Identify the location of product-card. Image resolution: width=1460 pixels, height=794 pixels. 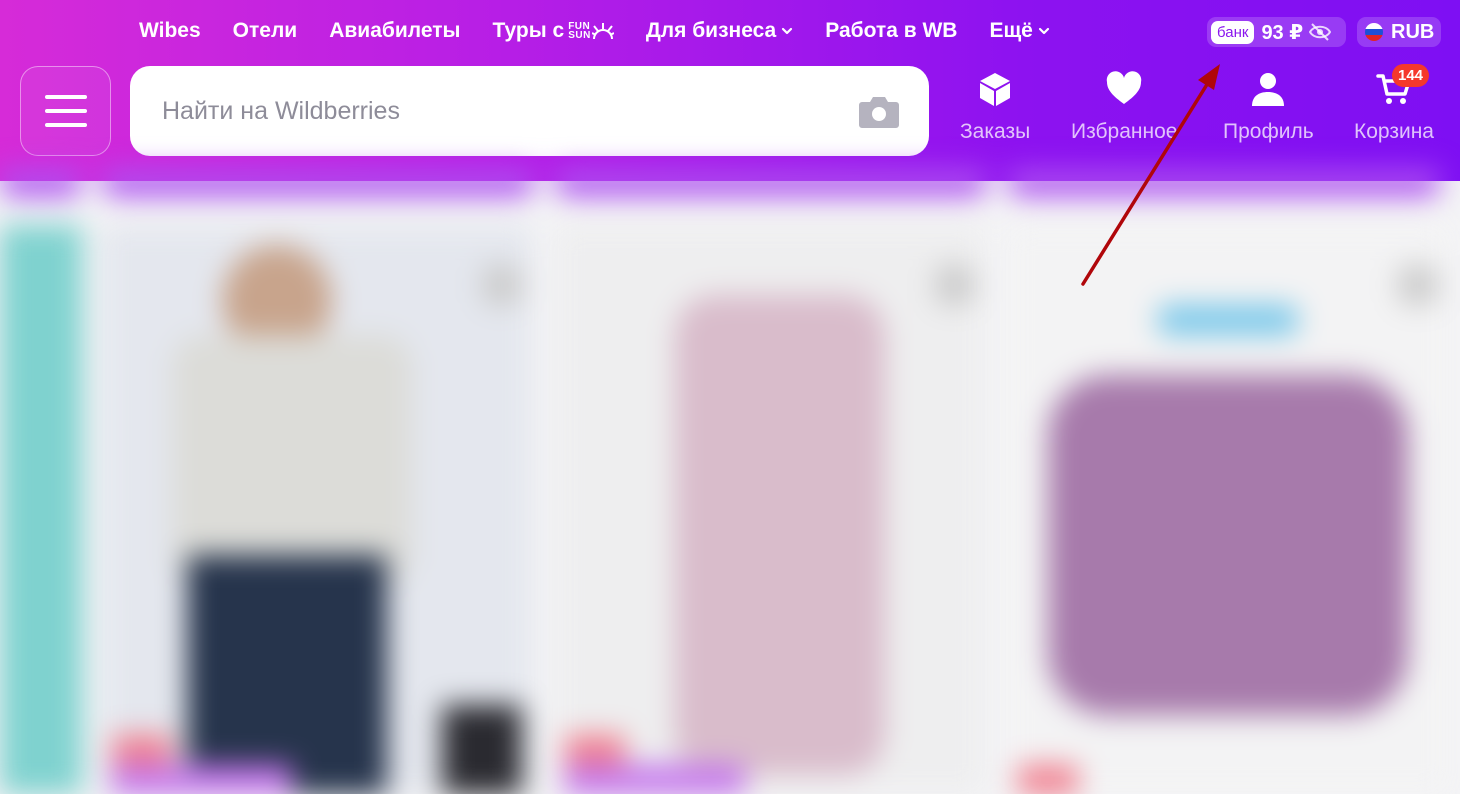
(41, 509).